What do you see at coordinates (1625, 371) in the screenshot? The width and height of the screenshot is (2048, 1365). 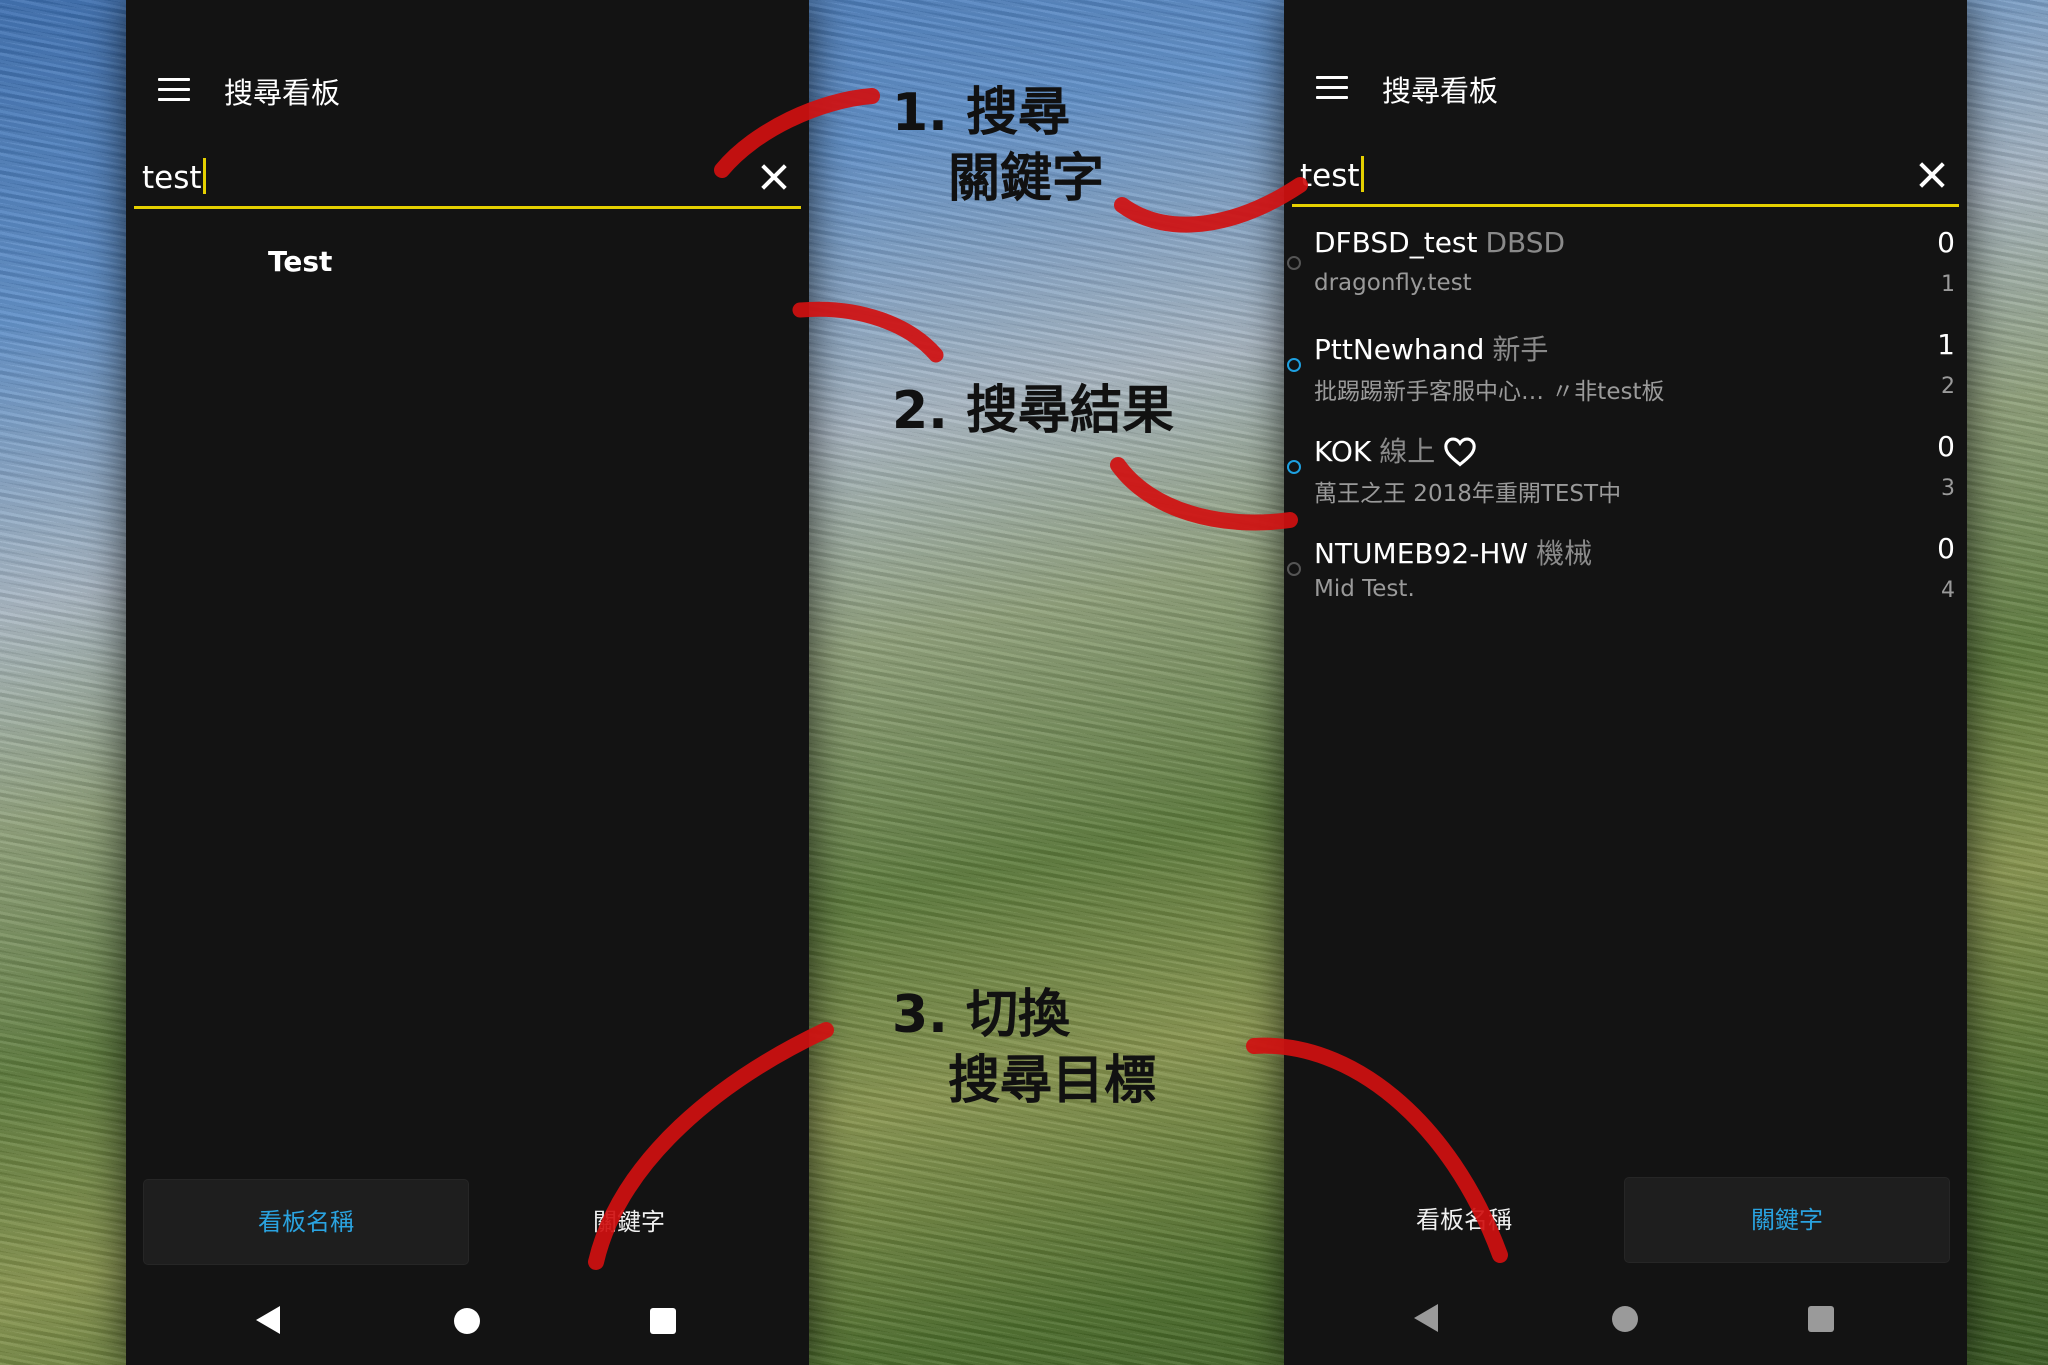 I see `list-item: PttNewhand 新手 批踢踢新手客服中心… 〃非test板 1 2` at bounding box center [1625, 371].